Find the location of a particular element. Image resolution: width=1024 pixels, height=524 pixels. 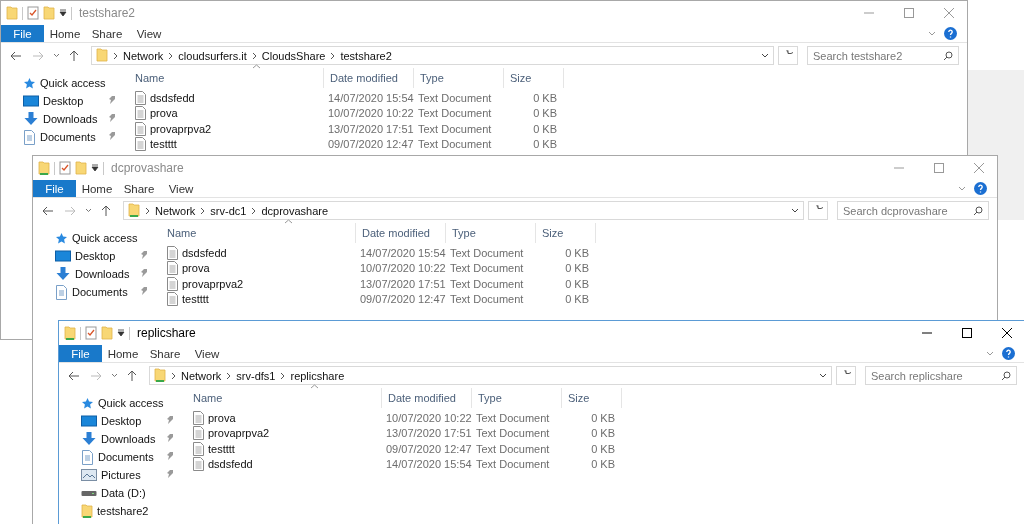

search-field: Search dcprovashare is located at coordinates (913, 210).